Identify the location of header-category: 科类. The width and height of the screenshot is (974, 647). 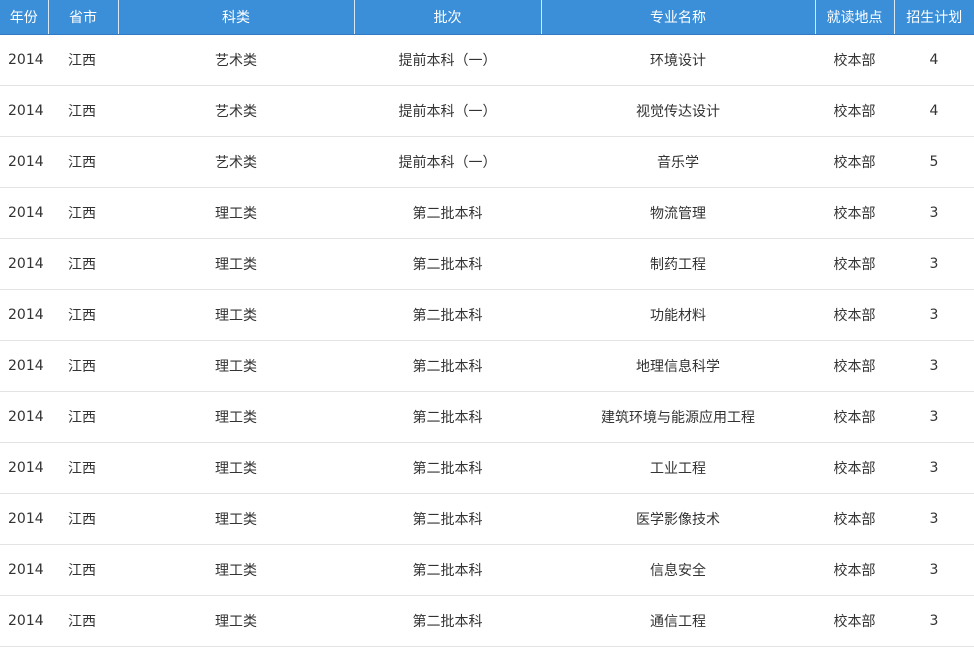
(236, 17).